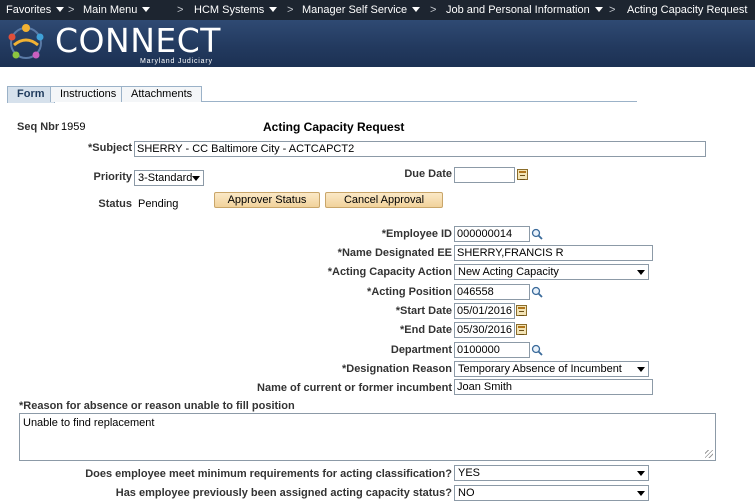 The image size is (755, 504). I want to click on subject-input: SHERRY - CC Baltimore City - ACTCAPCT2, so click(420, 149).